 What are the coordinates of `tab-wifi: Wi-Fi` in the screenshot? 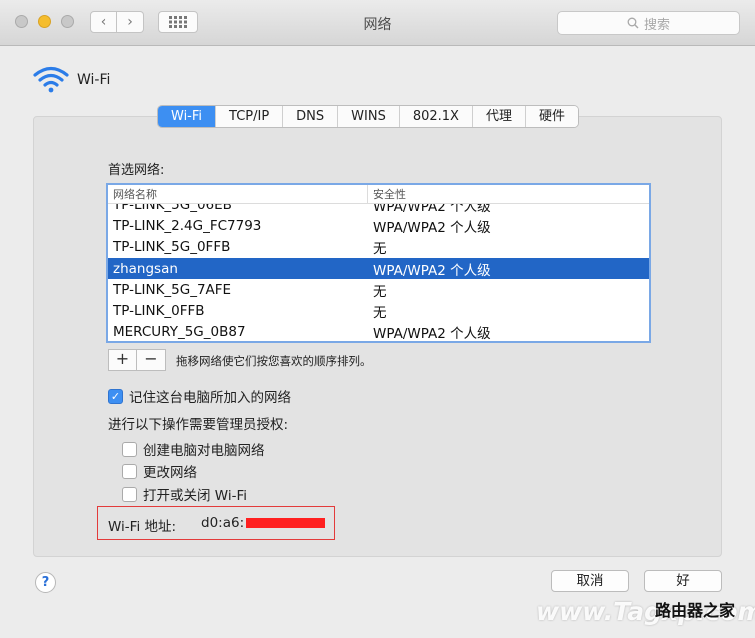 It's located at (187, 116).